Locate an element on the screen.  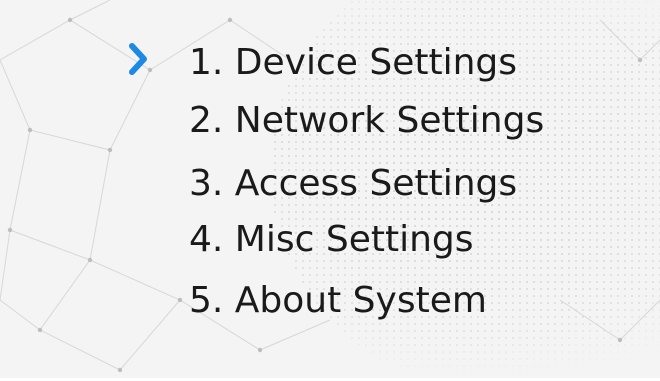
menu-item-label: 3. Access Settings is located at coordinates (353, 183).